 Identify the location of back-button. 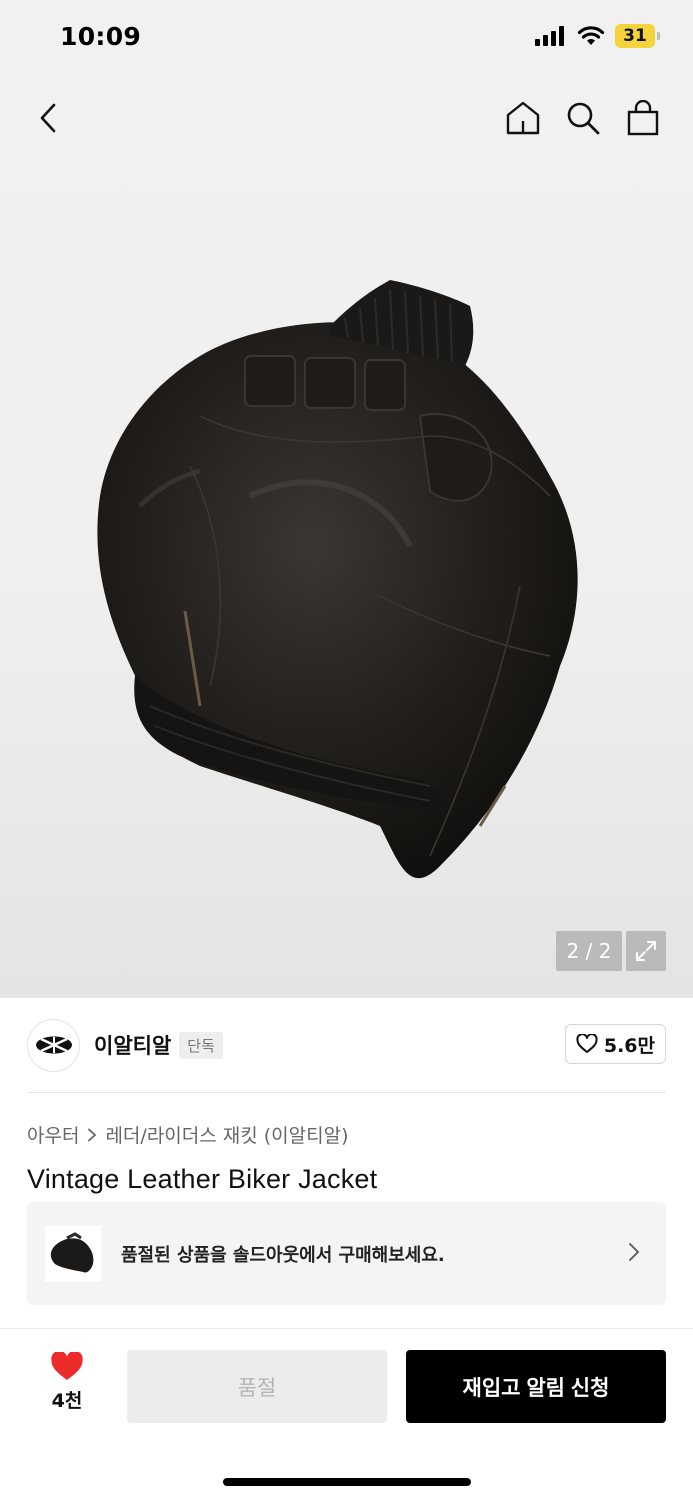
(48, 118).